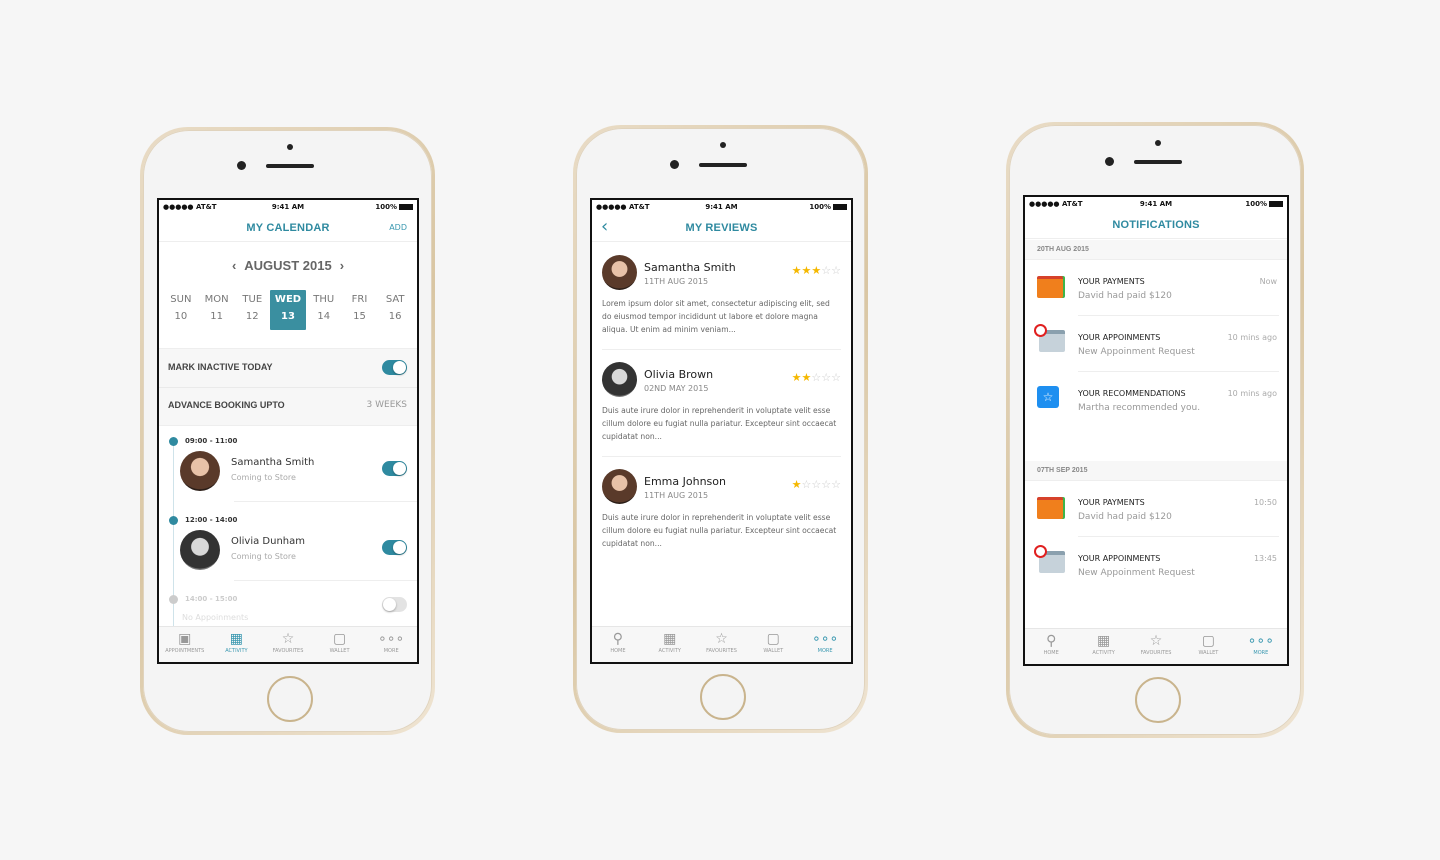  What do you see at coordinates (398, 227) in the screenshot?
I see `add-button: ADD` at bounding box center [398, 227].